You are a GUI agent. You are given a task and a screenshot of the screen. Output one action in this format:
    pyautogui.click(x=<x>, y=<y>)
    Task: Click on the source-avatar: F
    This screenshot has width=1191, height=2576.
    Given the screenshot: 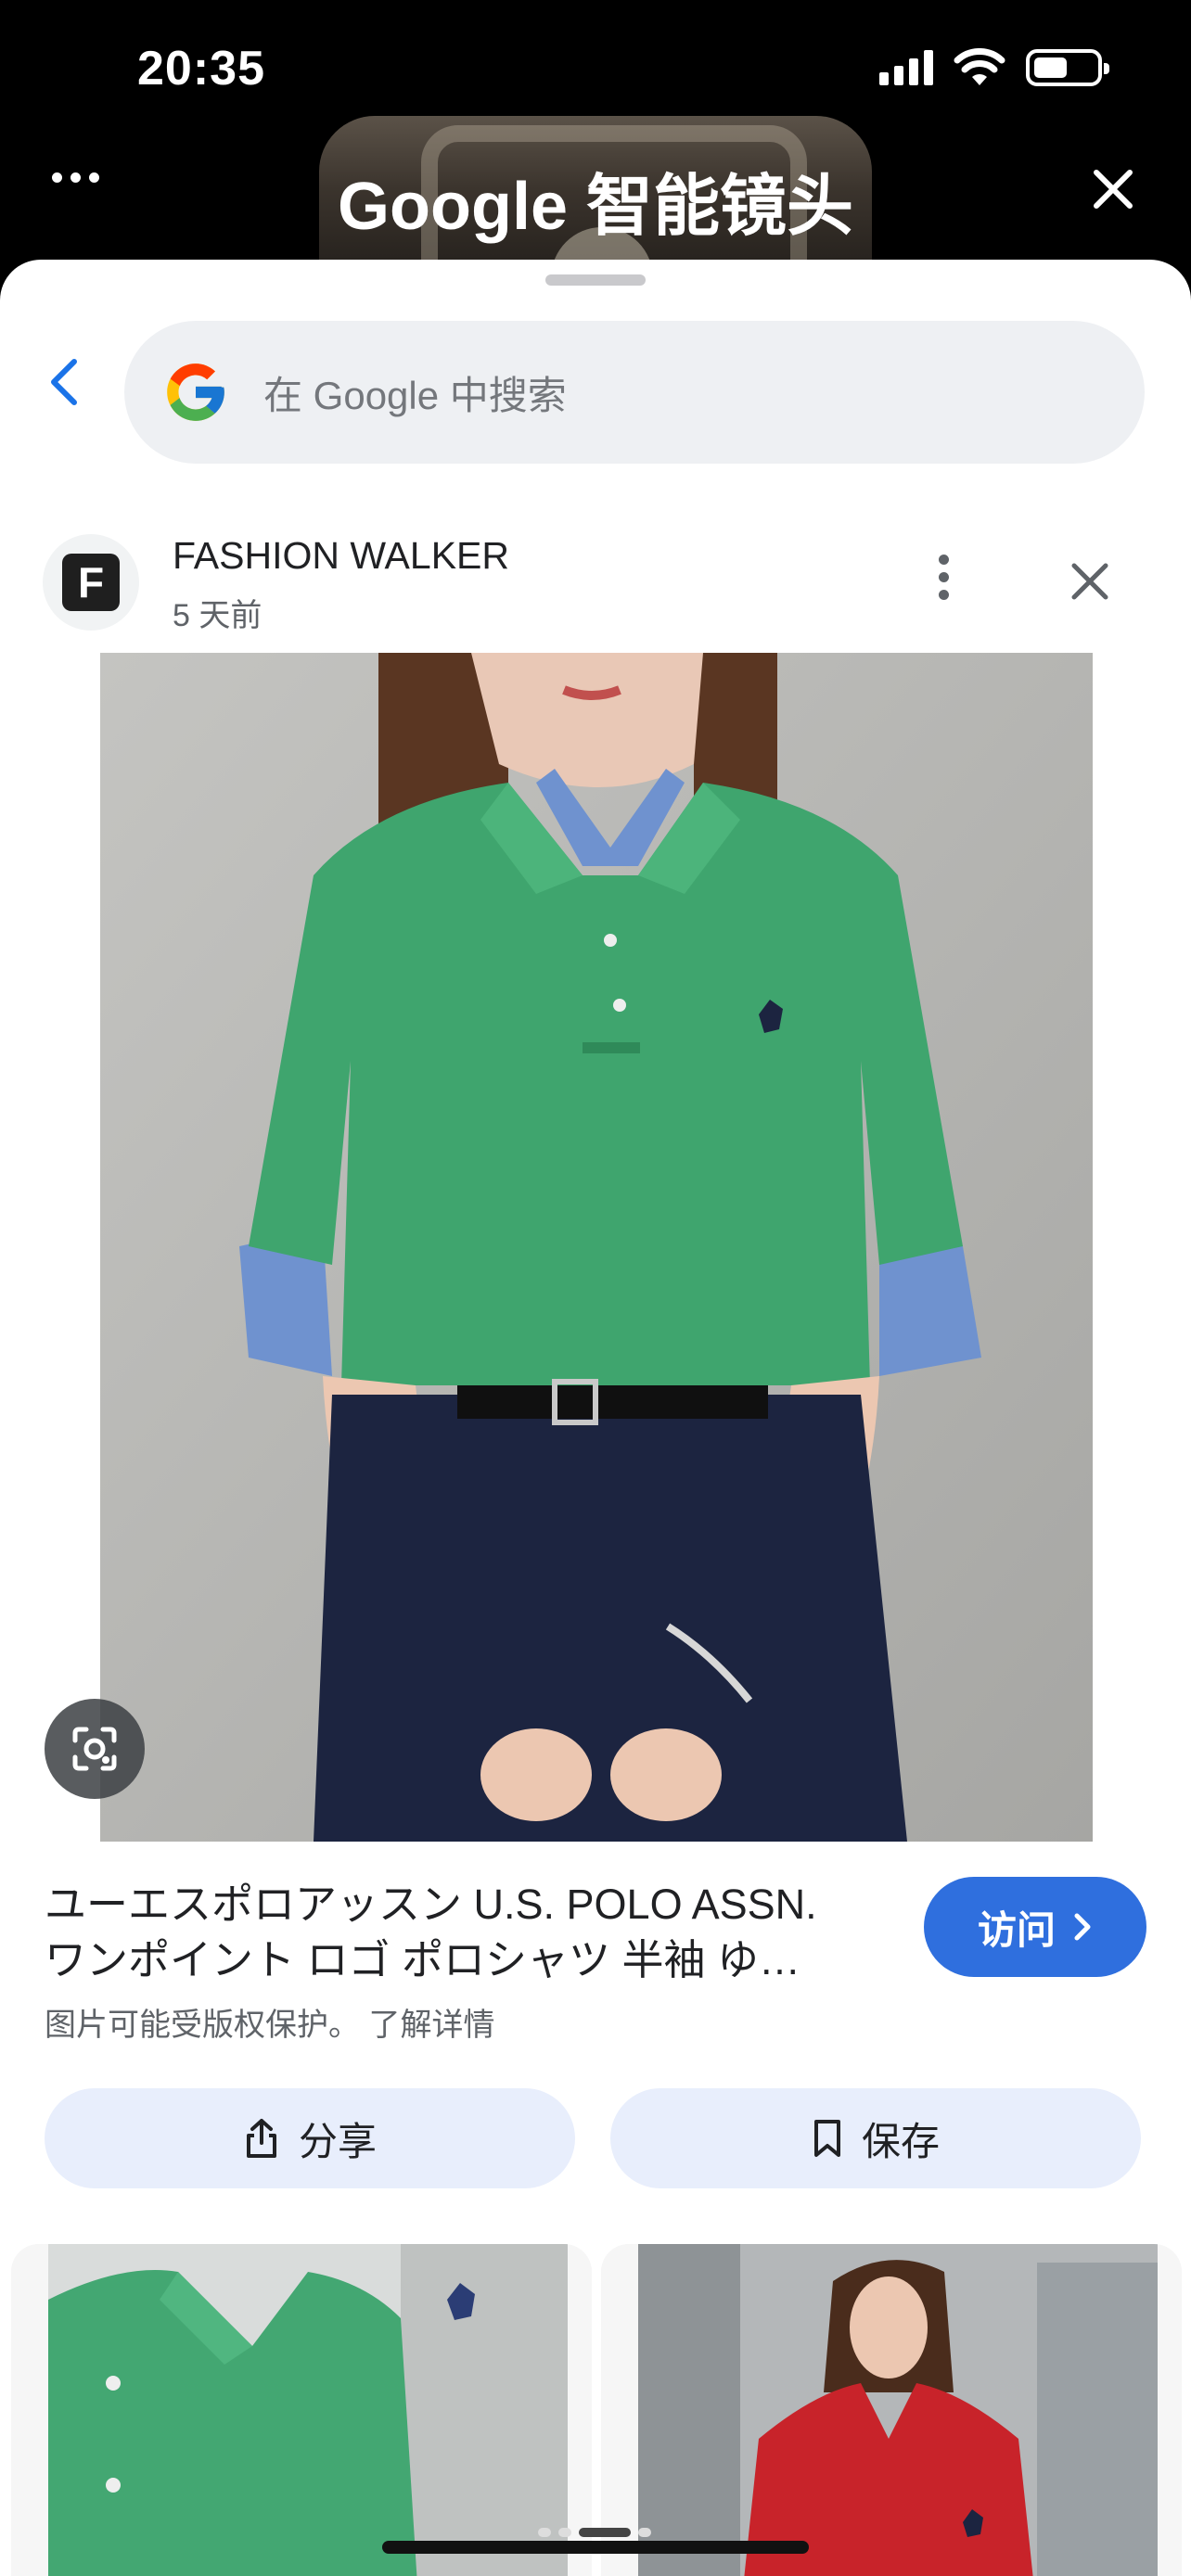 What is the action you would take?
    pyautogui.click(x=91, y=582)
    